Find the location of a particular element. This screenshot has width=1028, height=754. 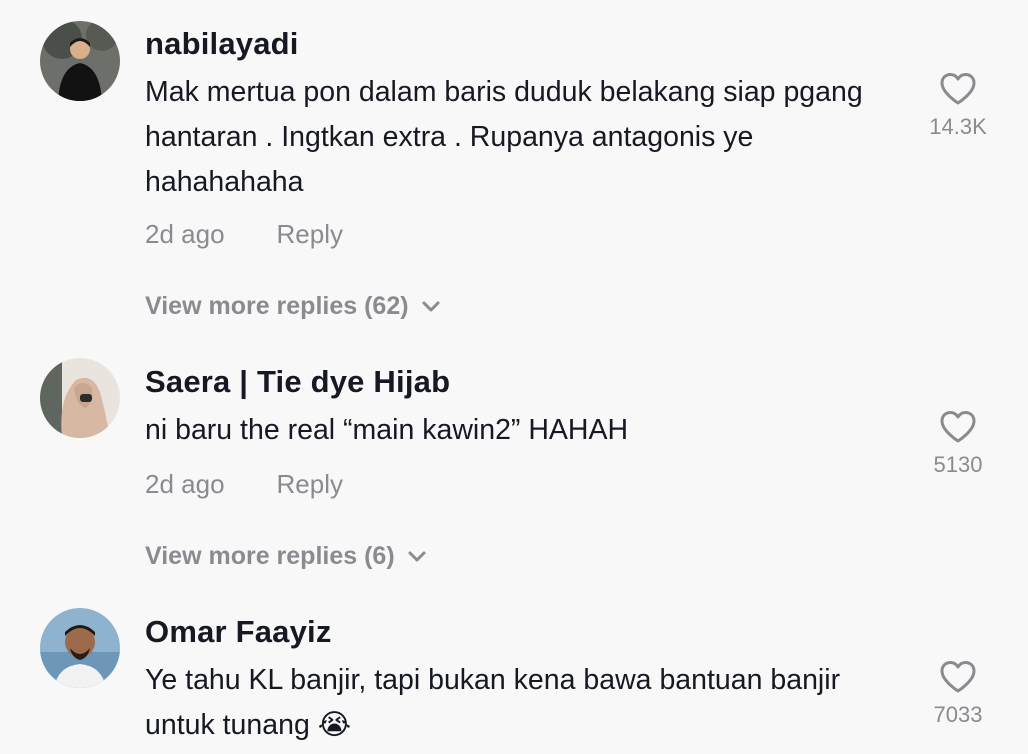

view-more-replies-button: View more replies (62) is located at coordinates (293, 306).